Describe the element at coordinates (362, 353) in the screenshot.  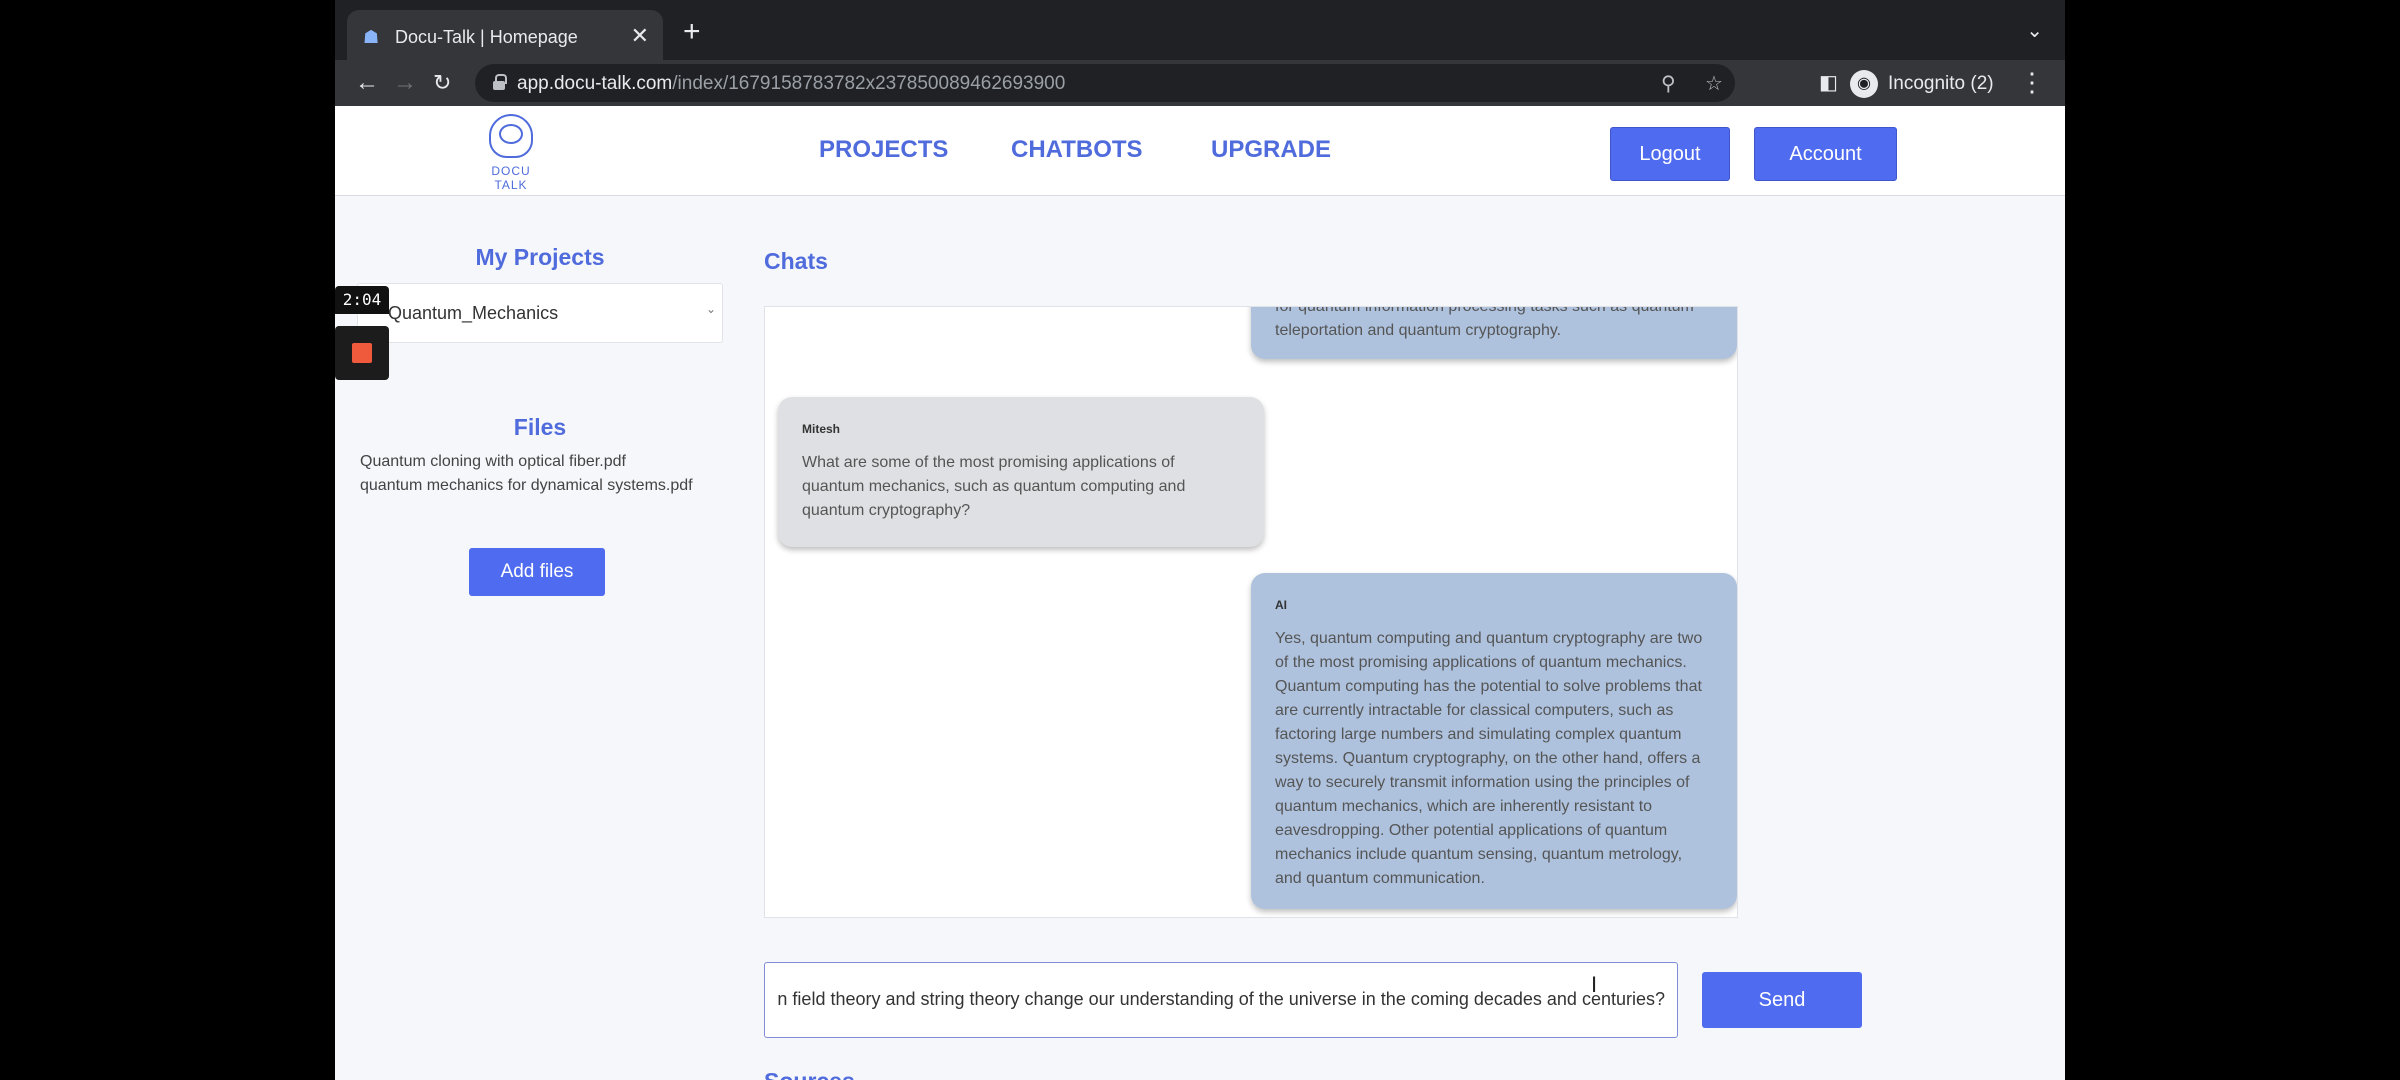
I see `stop-recording-icon` at that location.